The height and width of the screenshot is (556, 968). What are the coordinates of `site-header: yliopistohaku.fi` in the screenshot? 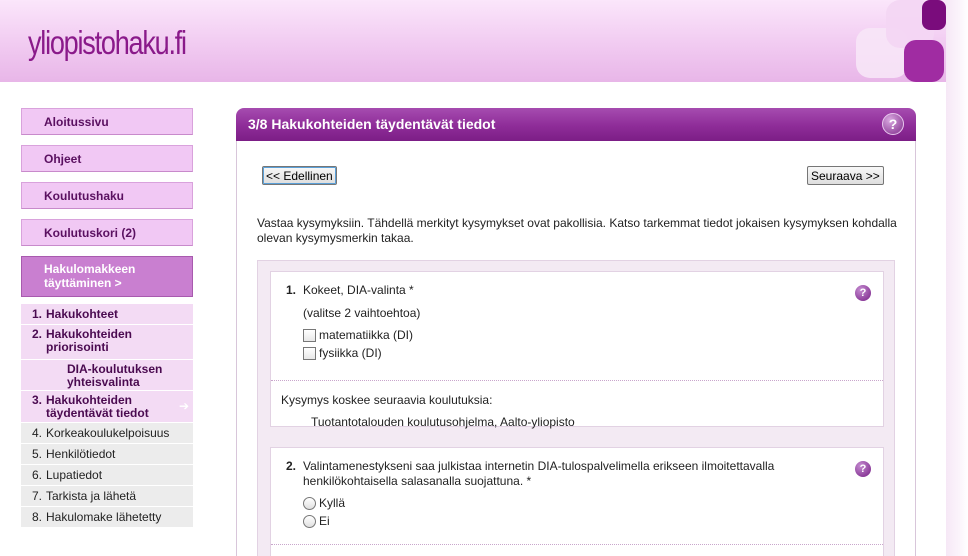 It's located at (473, 41).